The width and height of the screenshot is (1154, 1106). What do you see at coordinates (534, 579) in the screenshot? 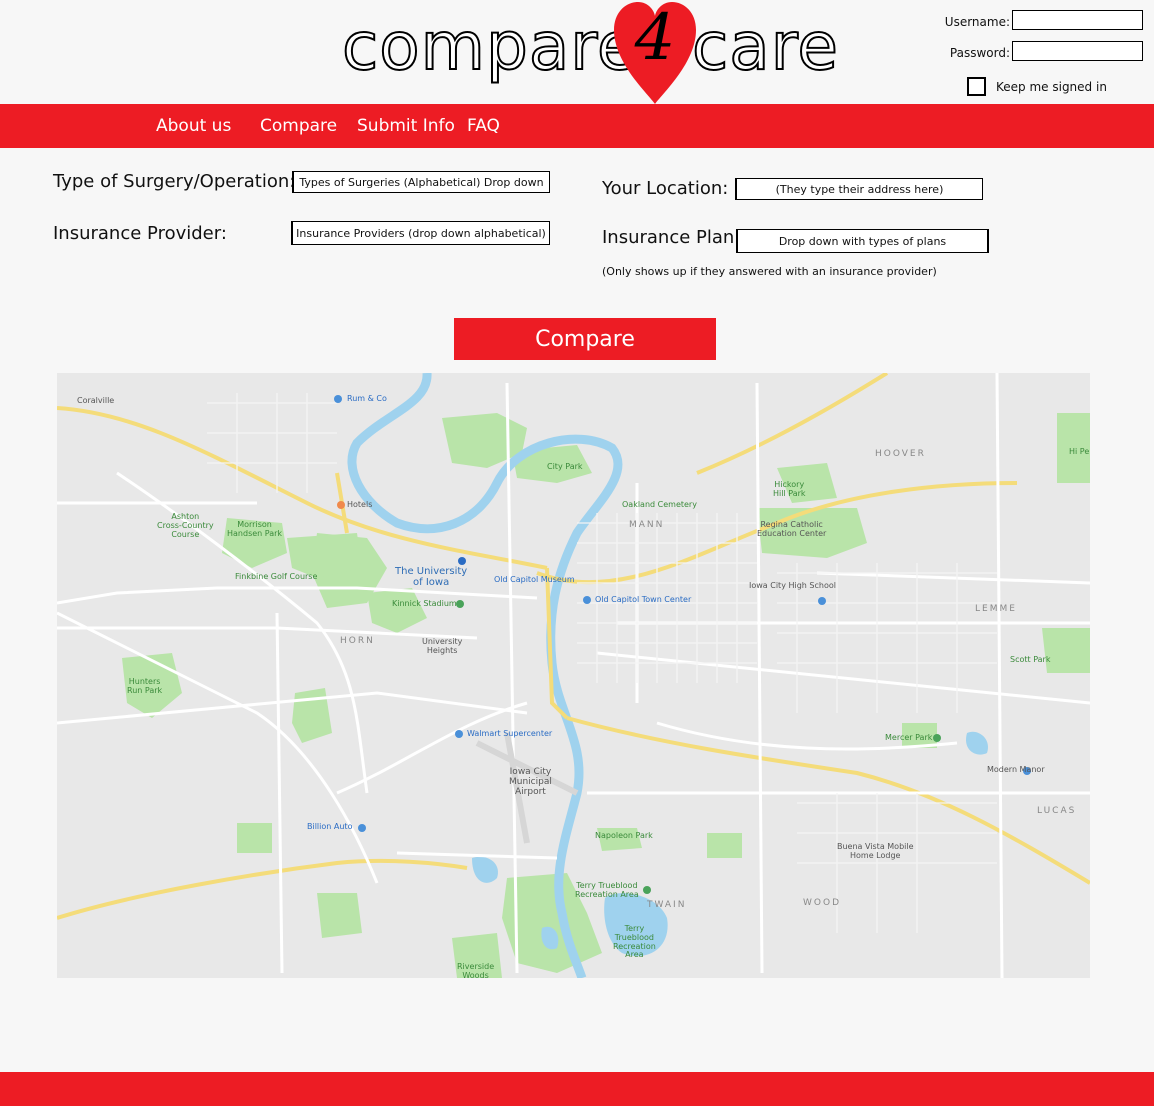
I see `map-label-old-capitol-museum: Old Capitol Museum` at bounding box center [534, 579].